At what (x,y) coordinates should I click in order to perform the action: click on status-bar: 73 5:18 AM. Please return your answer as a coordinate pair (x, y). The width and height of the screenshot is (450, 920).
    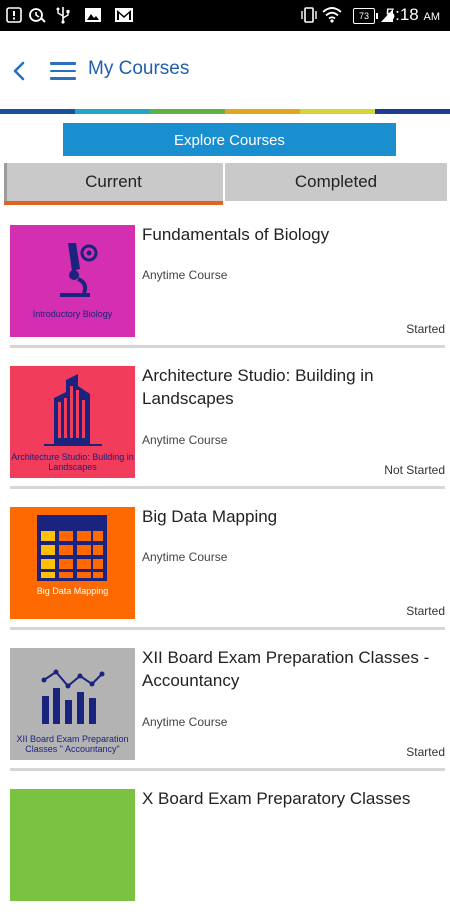
    Looking at the image, I should click on (225, 15).